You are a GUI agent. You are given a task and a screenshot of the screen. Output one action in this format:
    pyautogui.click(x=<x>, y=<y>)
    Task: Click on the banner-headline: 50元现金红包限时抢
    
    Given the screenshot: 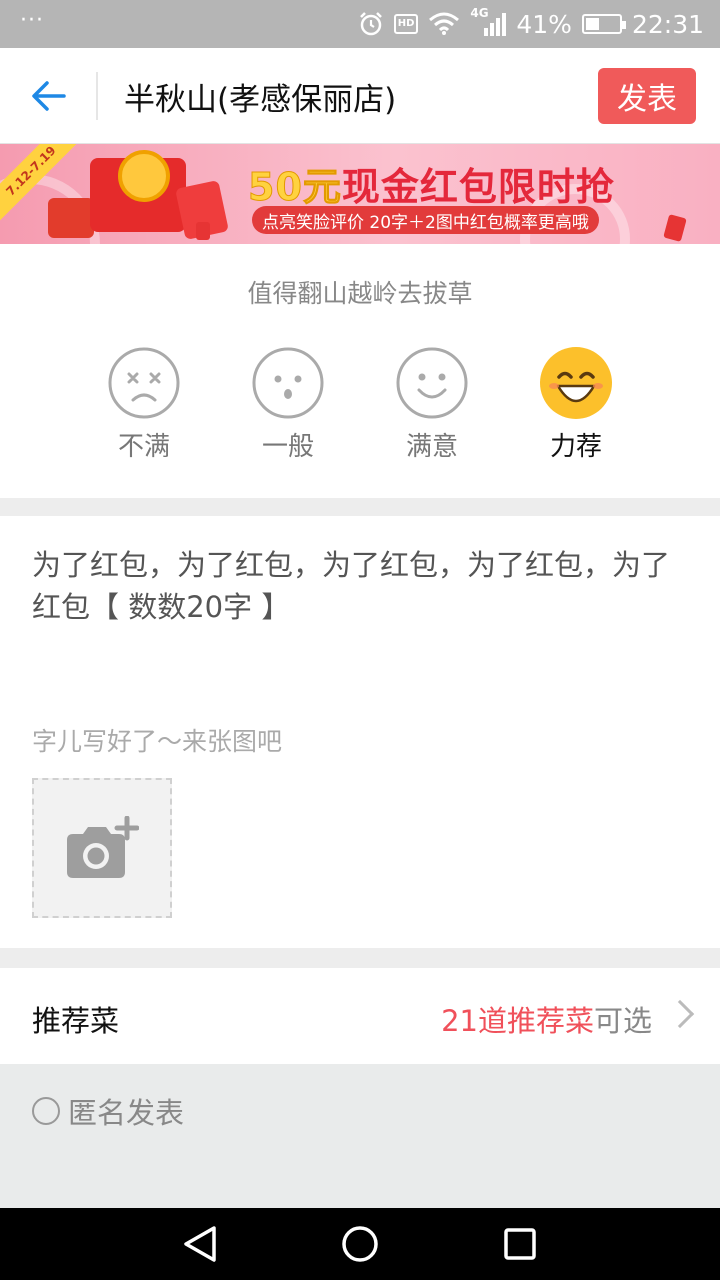 What is the action you would take?
    pyautogui.click(x=431, y=183)
    